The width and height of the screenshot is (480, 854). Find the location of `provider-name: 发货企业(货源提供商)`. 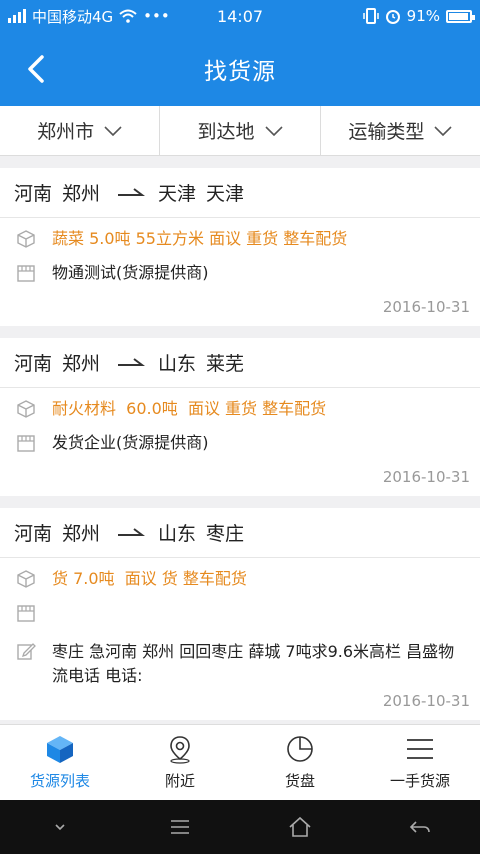

provider-name: 发货企业(货源提供商) is located at coordinates (130, 442).